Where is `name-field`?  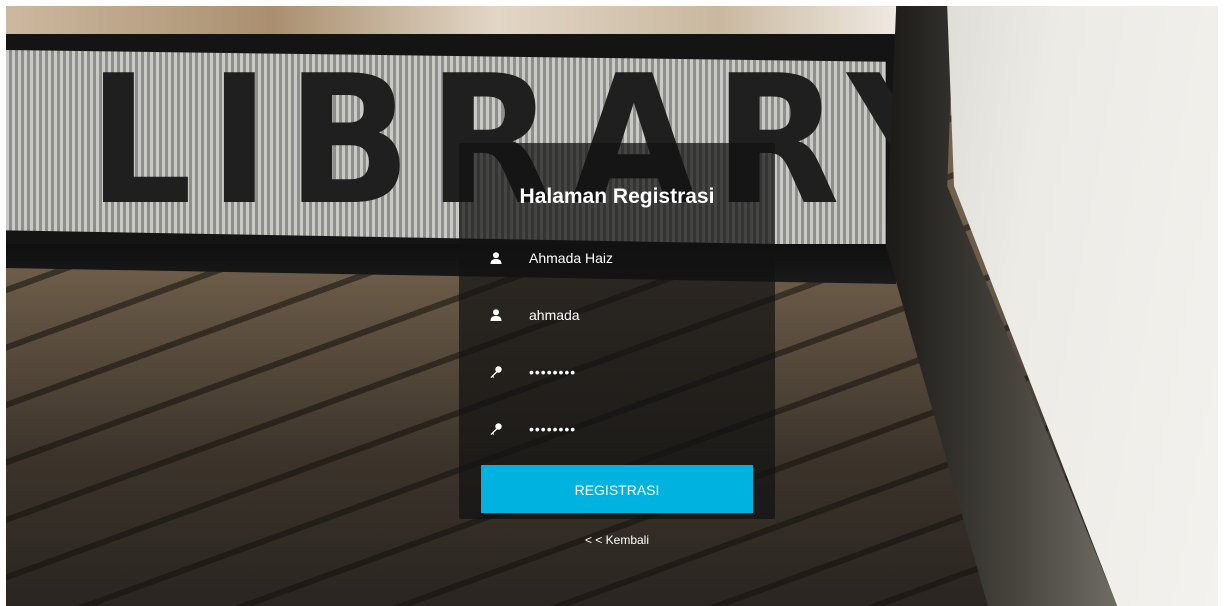 name-field is located at coordinates (618, 258).